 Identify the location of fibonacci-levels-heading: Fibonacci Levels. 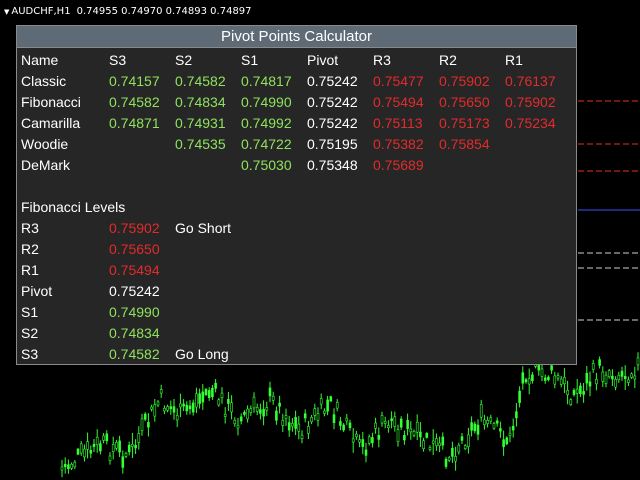
(73, 207).